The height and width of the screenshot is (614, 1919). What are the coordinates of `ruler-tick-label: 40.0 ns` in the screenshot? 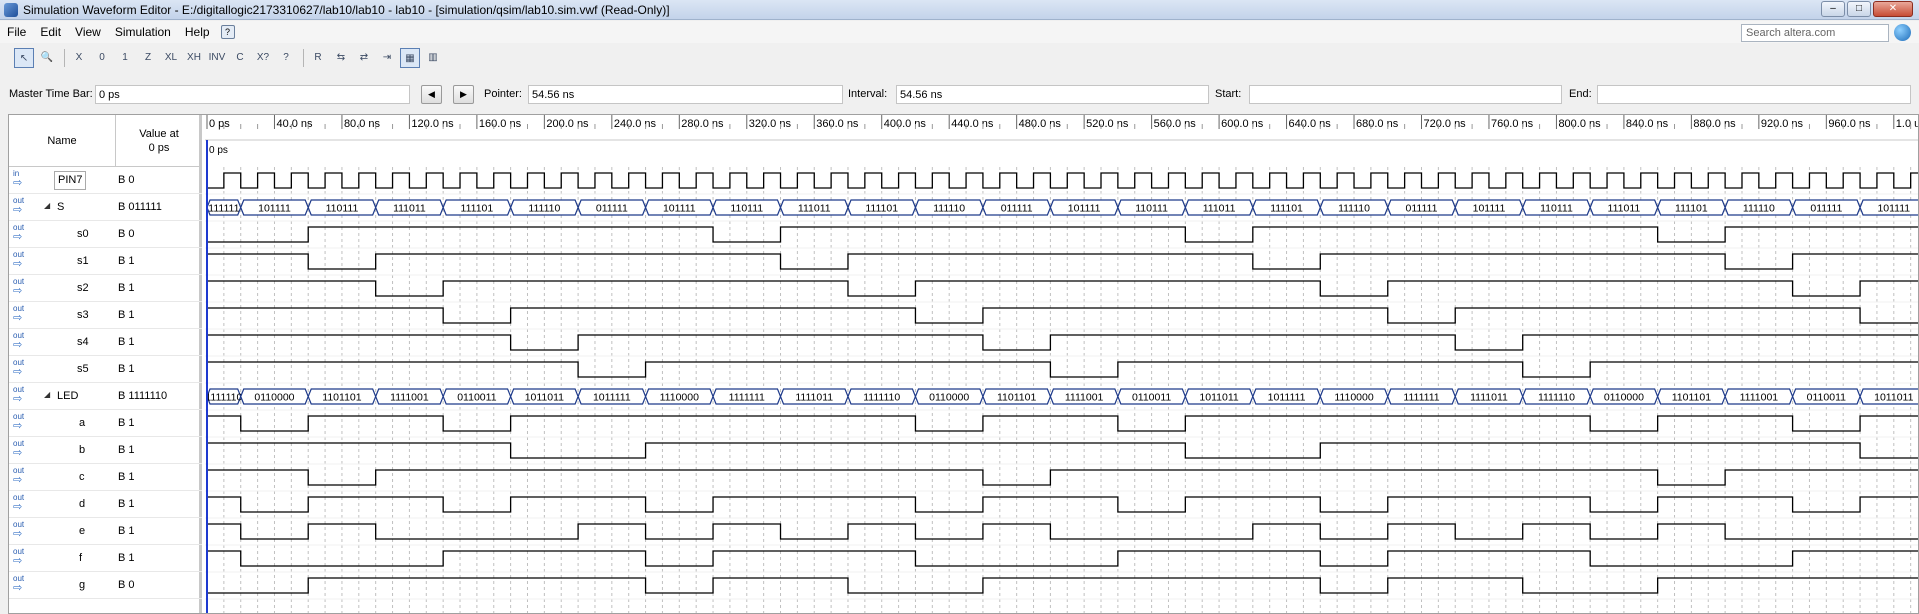 It's located at (294, 124).